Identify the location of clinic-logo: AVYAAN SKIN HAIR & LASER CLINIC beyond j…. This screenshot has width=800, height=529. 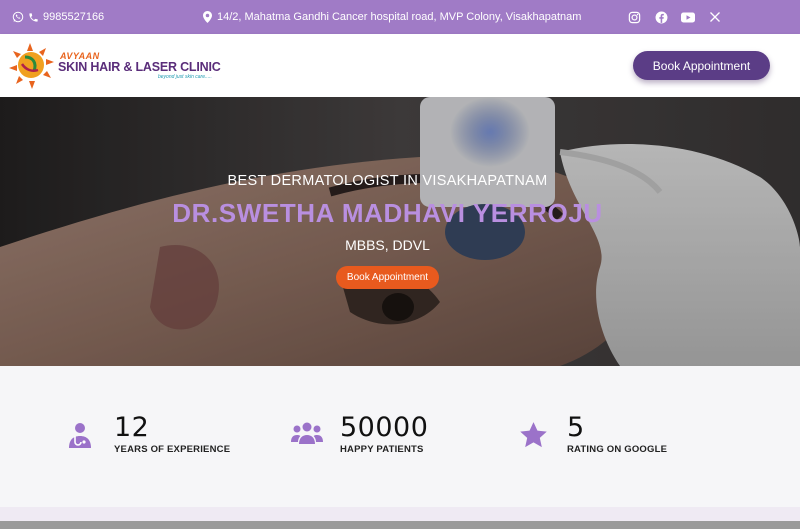
(115, 66).